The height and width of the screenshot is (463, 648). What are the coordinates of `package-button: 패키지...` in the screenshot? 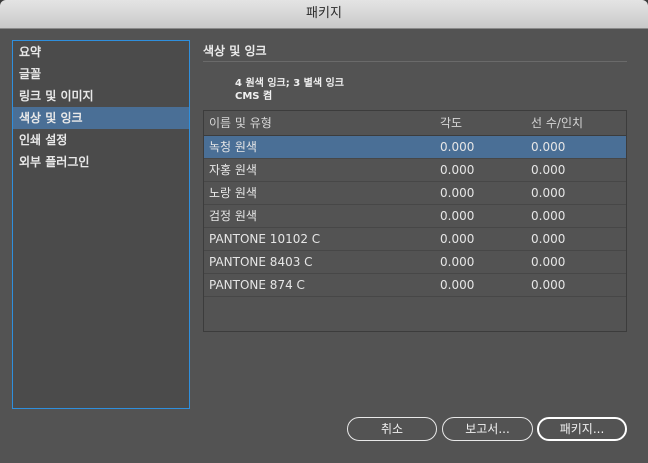 It's located at (582, 429).